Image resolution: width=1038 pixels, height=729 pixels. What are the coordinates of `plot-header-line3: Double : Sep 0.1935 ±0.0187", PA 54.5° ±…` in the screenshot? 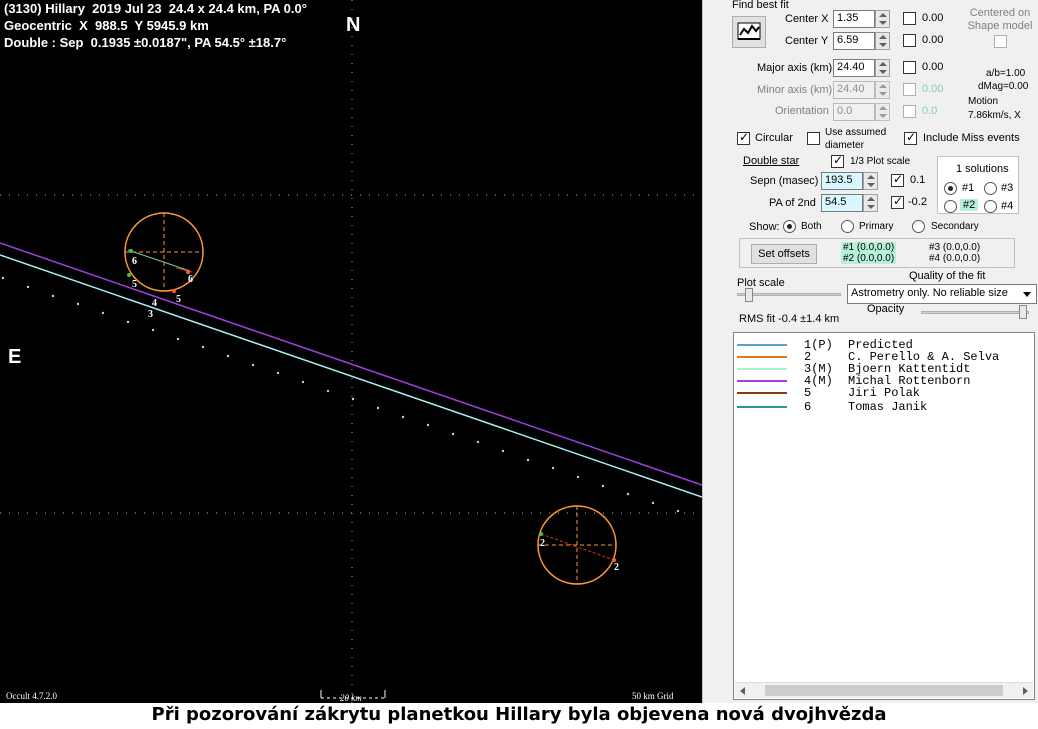 It's located at (145, 42).